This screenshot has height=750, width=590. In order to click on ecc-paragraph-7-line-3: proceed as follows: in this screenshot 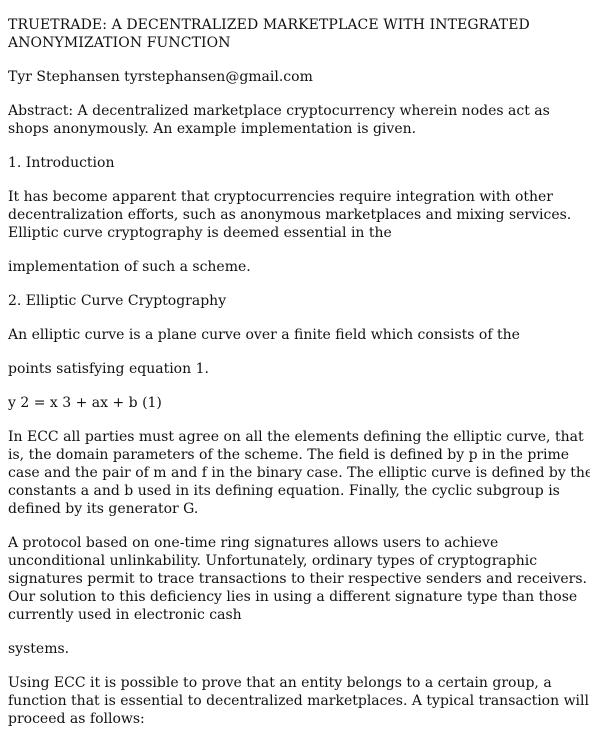, I will do `click(76, 719)`.